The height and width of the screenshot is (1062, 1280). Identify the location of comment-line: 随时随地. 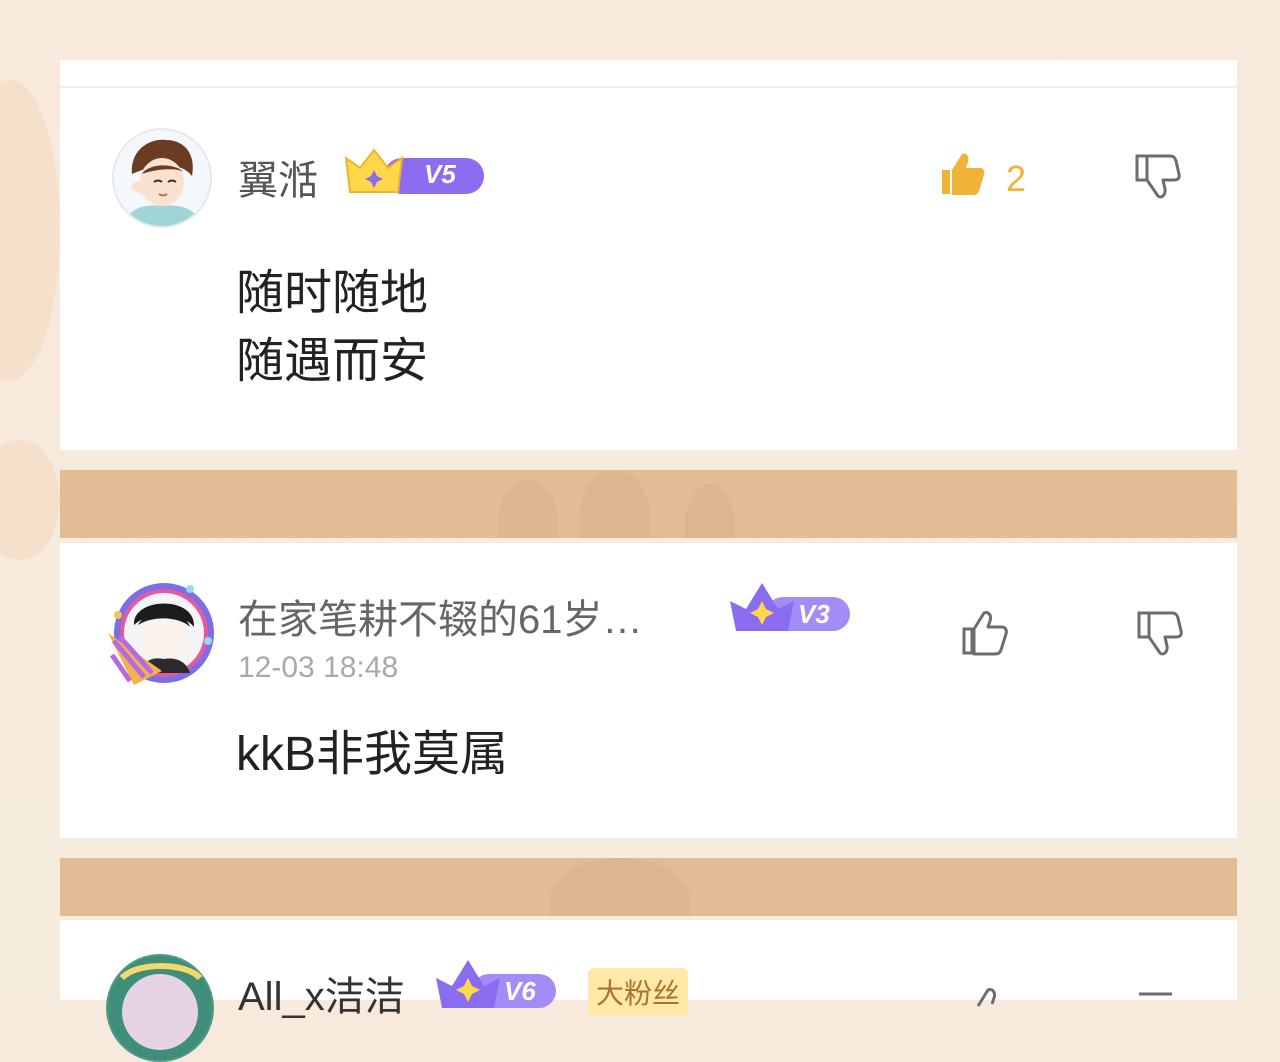
(332, 293).